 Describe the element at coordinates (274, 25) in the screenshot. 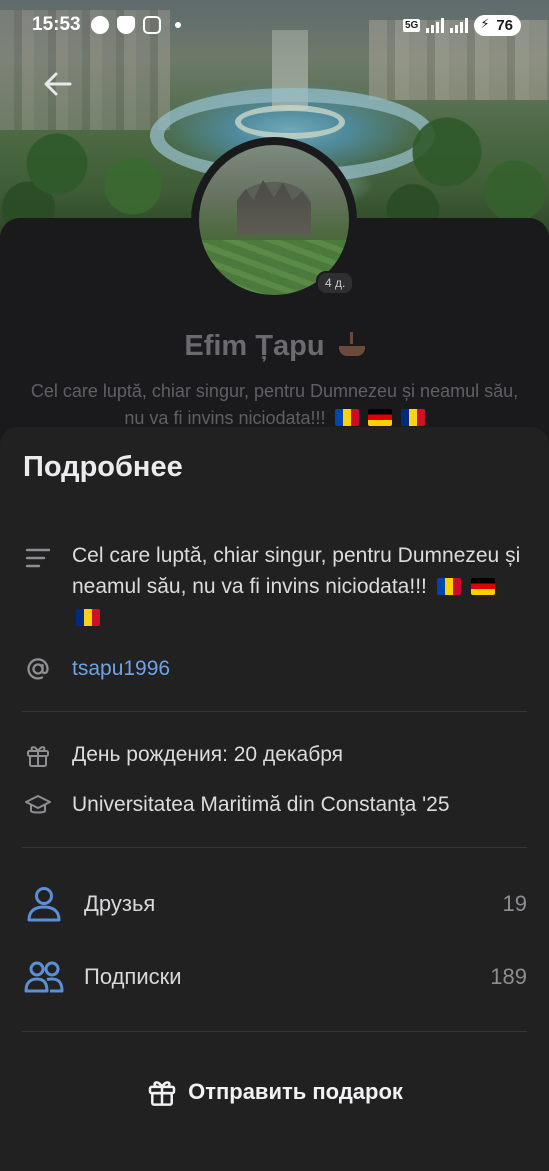

I see `status-bar: 15:53 5G 76` at that location.